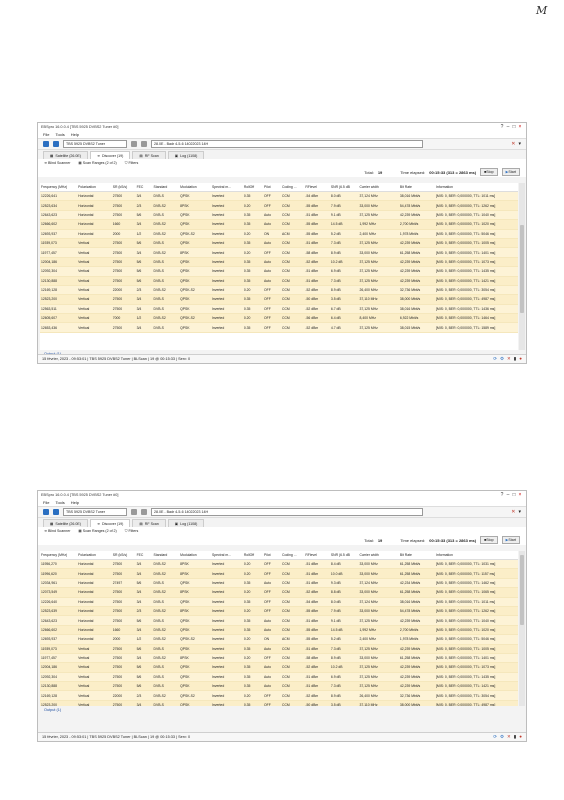 Image resolution: width=564 pixels, height=800 pixels. Describe the element at coordinates (46, 144) in the screenshot. I see `save-icon` at that location.